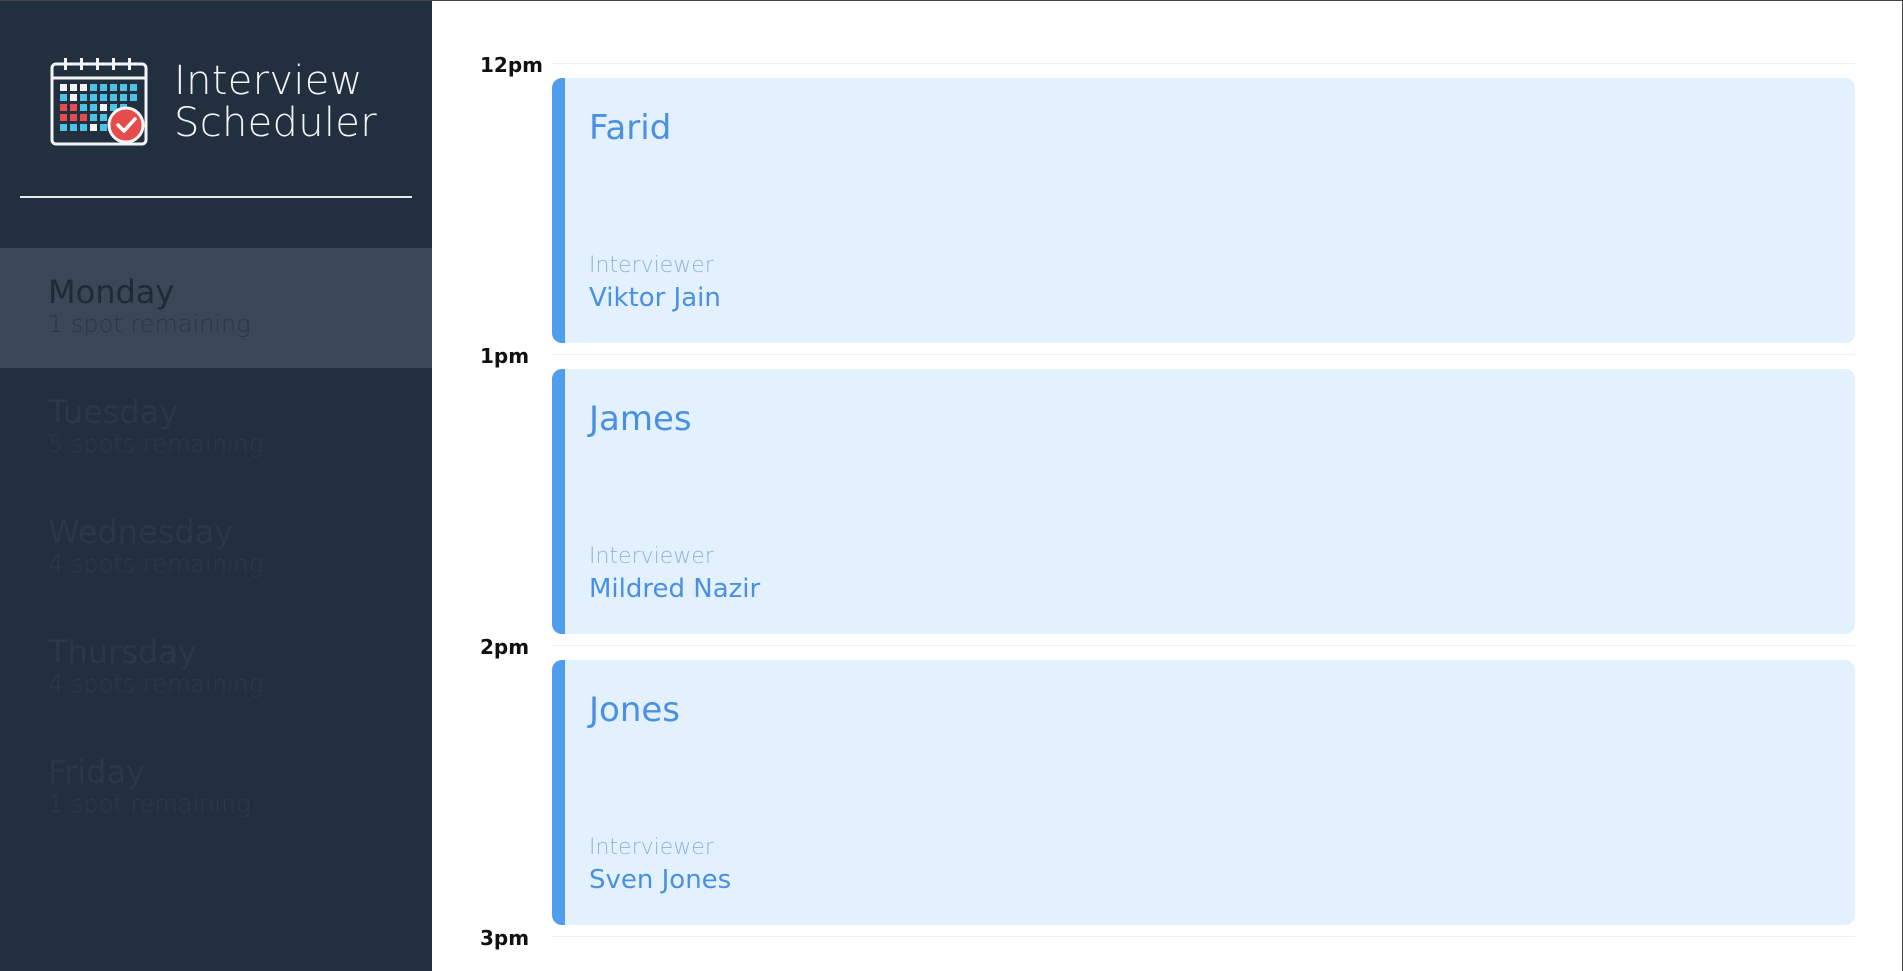  What do you see at coordinates (505, 356) in the screenshot?
I see `time-label: 1pm` at bounding box center [505, 356].